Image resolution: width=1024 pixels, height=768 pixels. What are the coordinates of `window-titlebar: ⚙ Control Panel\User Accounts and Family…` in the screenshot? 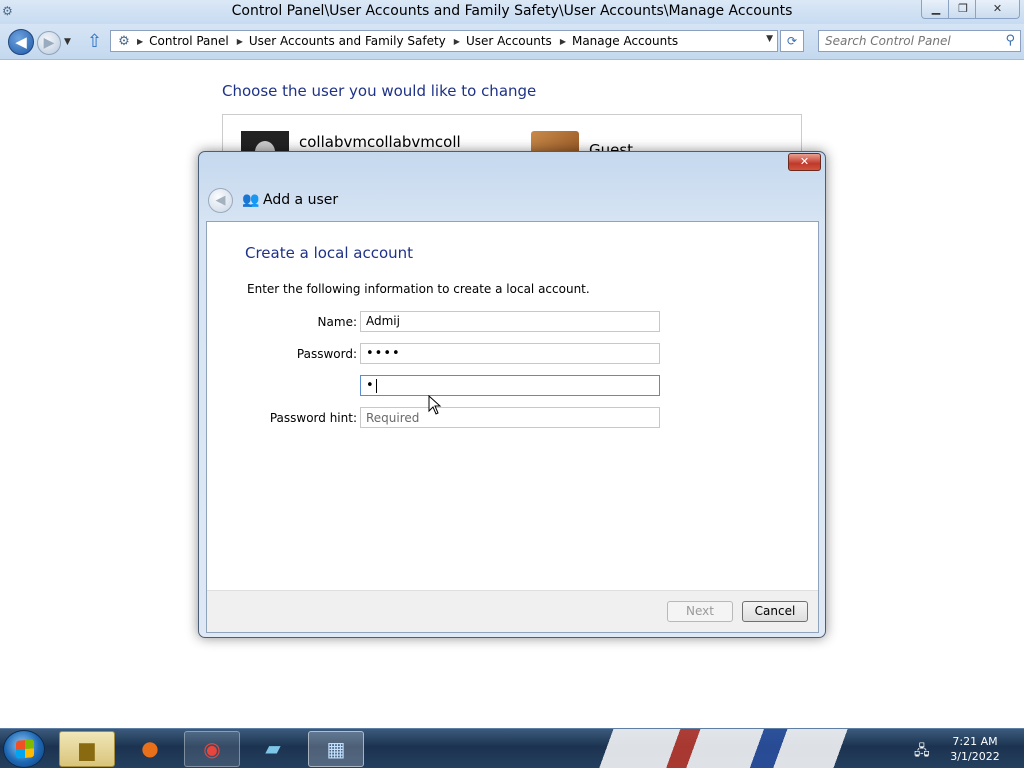 It's located at (512, 12).